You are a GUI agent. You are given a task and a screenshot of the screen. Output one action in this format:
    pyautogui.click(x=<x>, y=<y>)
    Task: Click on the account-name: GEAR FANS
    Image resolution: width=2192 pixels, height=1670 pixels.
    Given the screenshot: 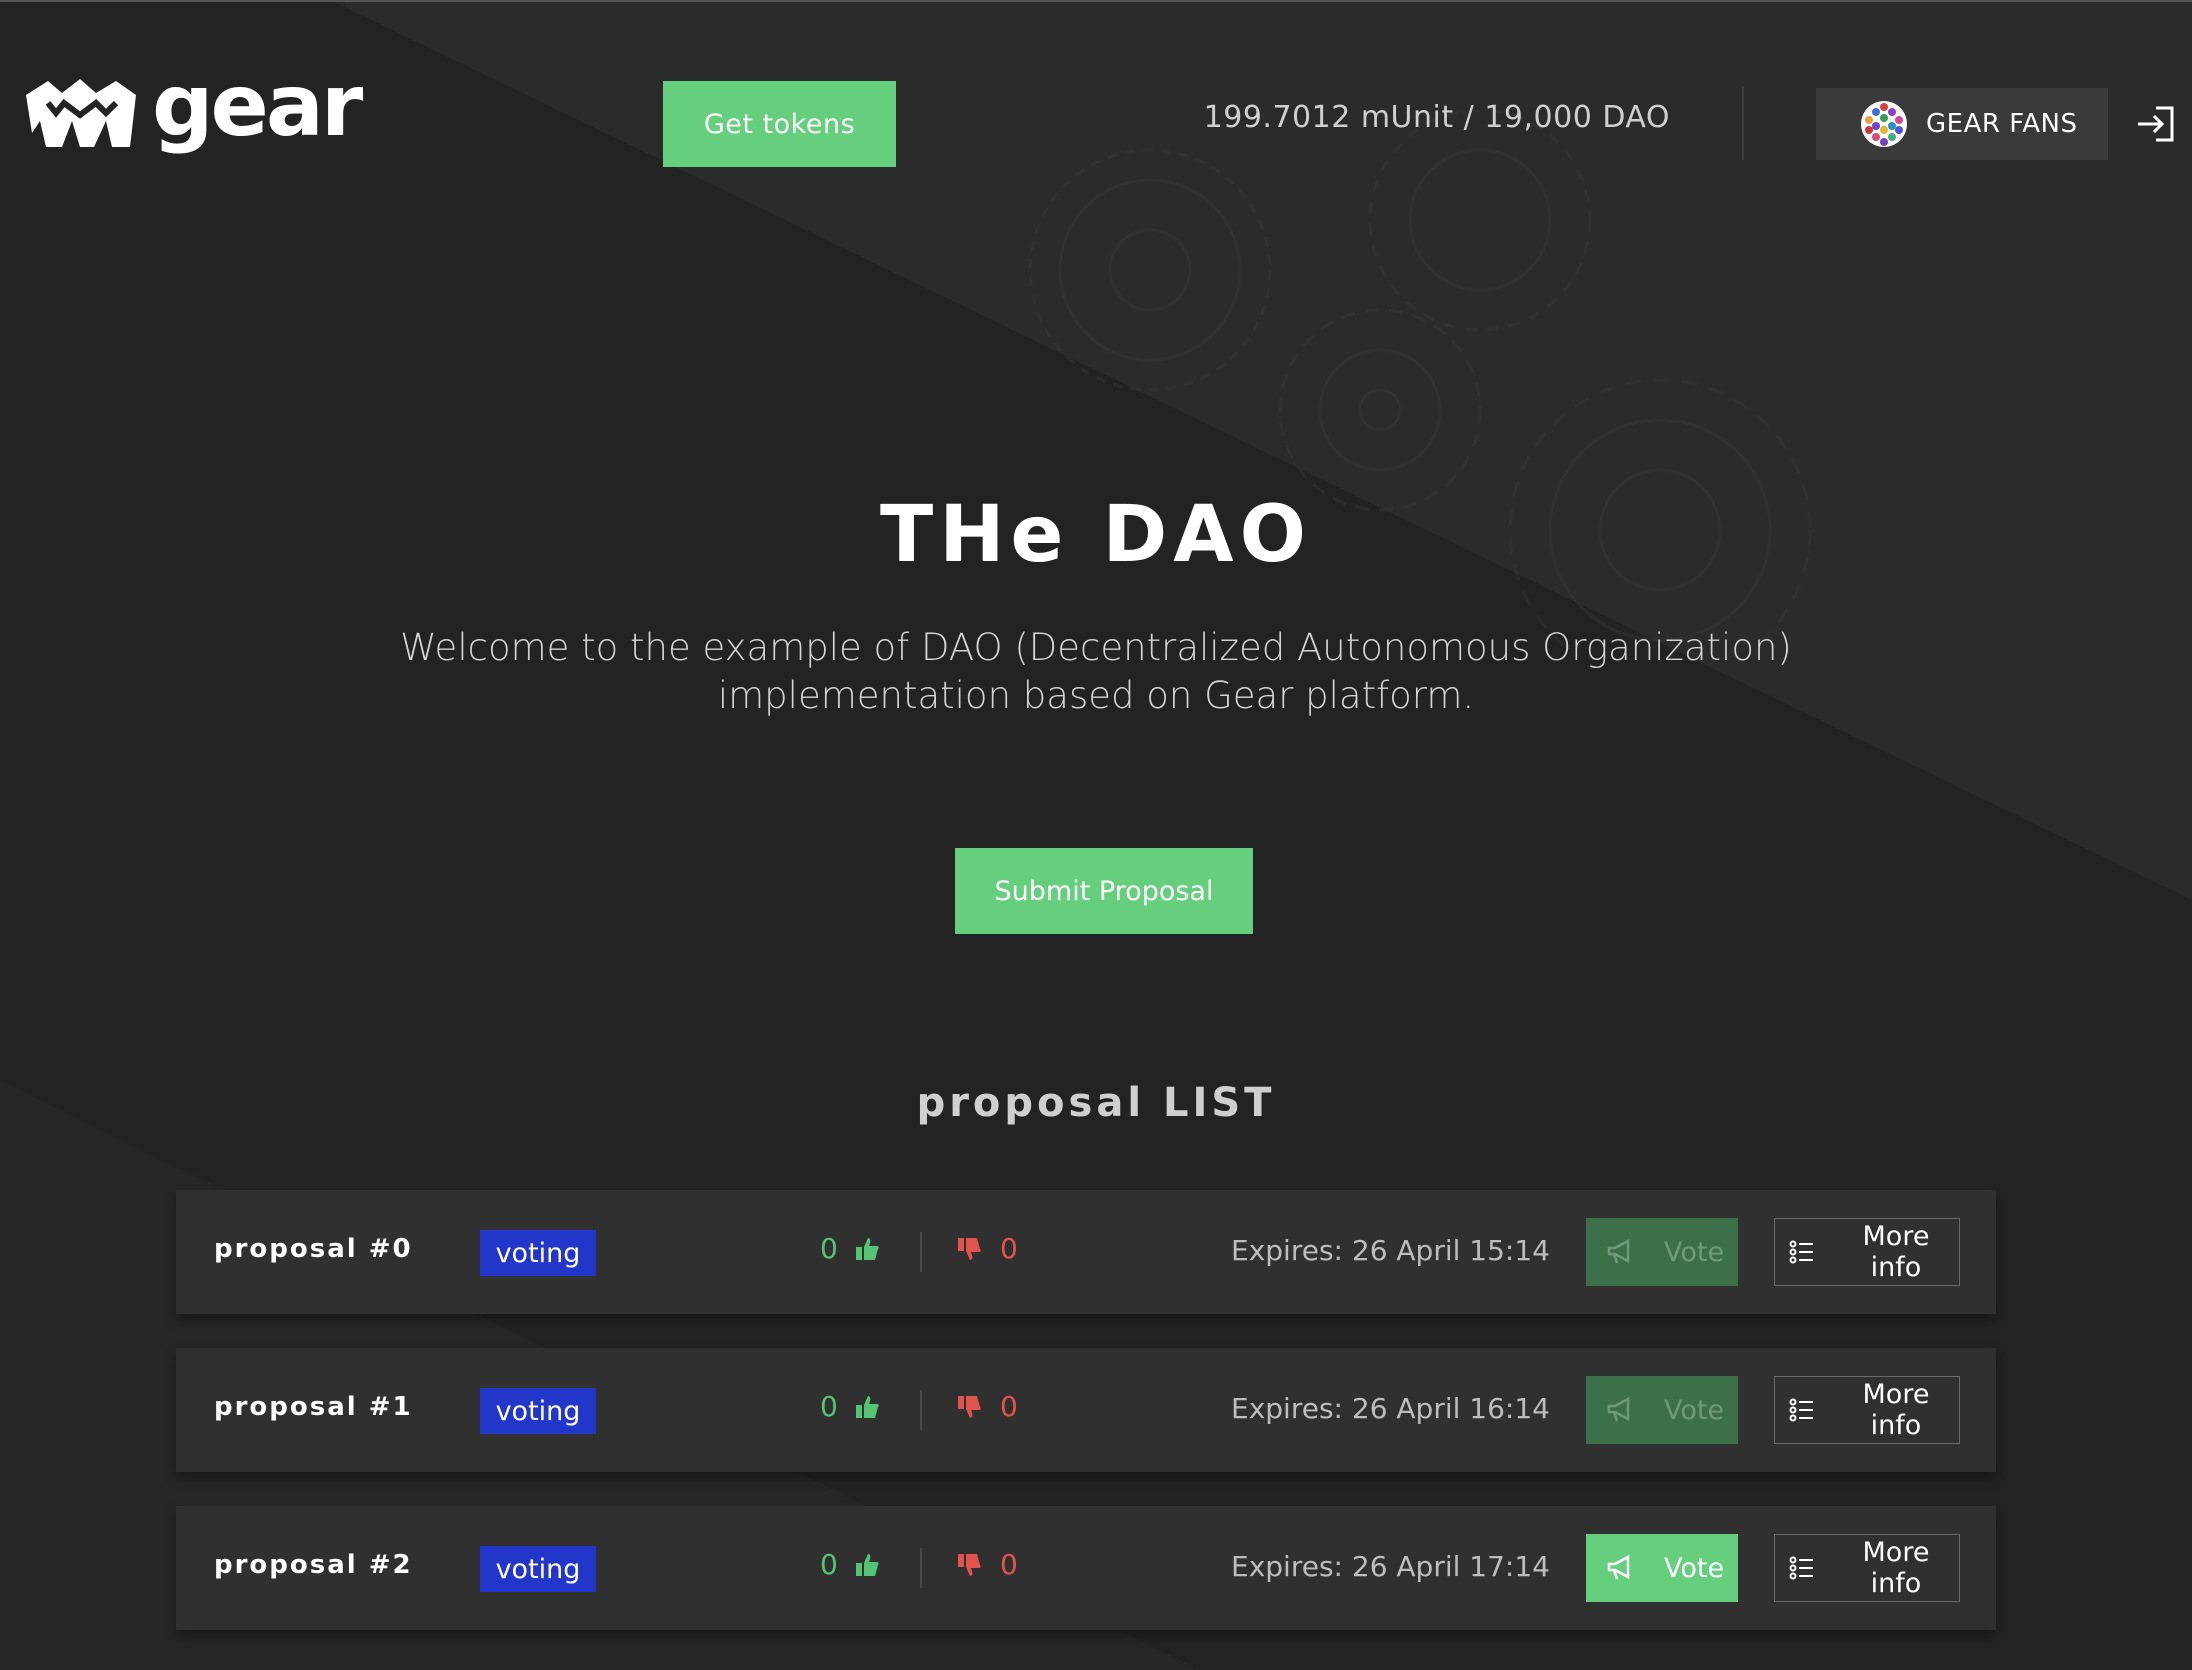 What is the action you would take?
    pyautogui.click(x=2002, y=124)
    